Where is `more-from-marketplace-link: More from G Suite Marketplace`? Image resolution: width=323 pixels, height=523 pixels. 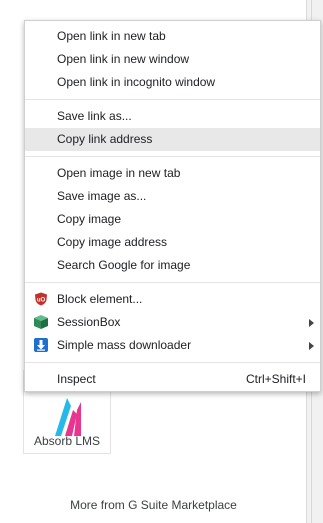 more-from-marketplace-link: More from G Suite Marketplace is located at coordinates (153, 505).